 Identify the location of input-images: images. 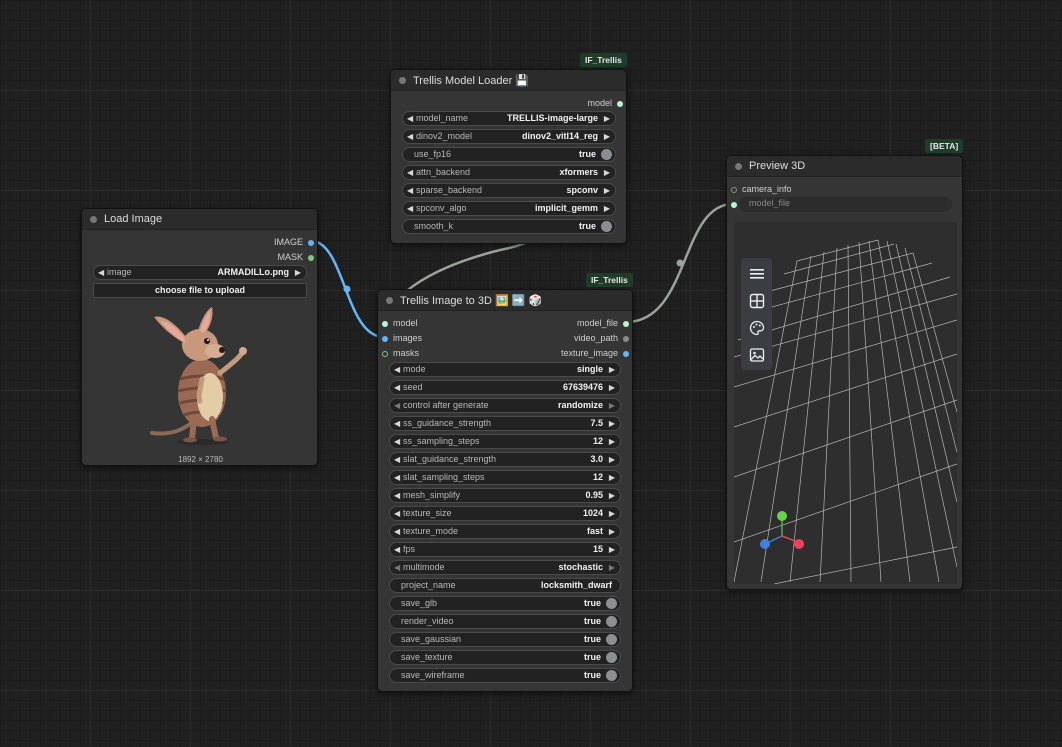
(407, 338).